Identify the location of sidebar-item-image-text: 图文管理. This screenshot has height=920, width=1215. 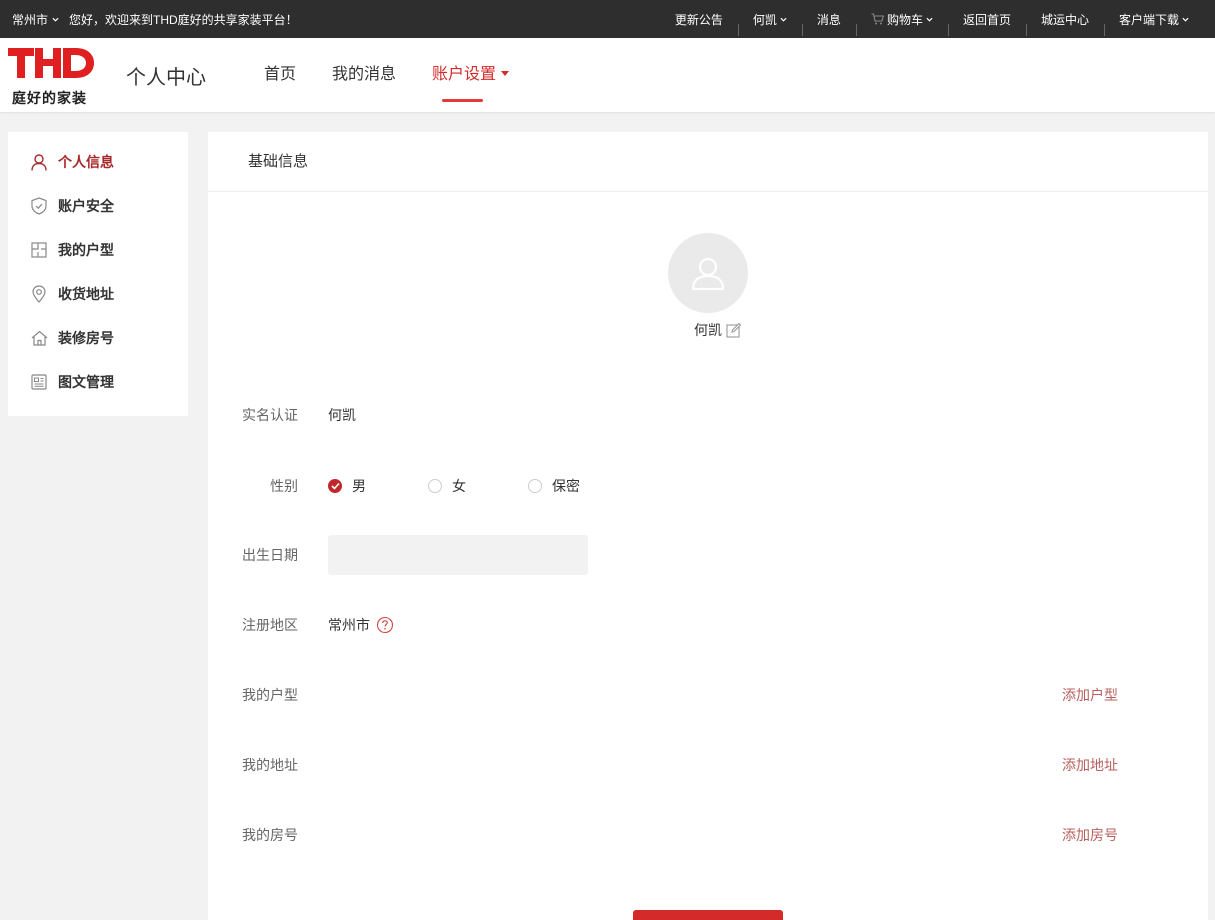
(98, 382).